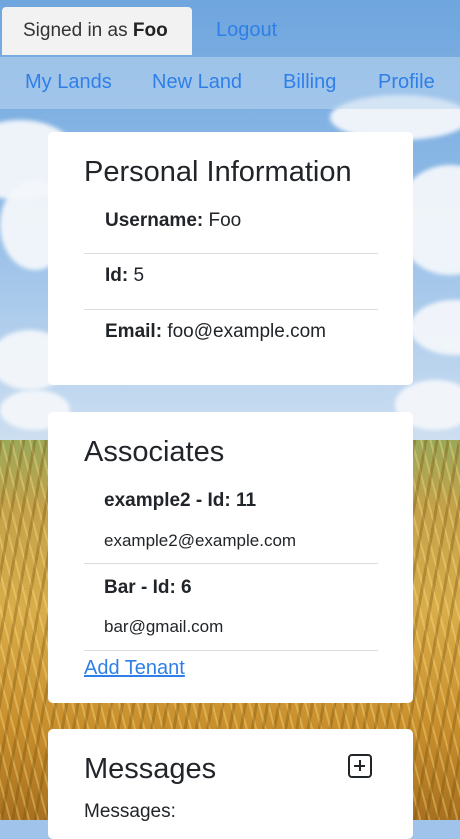 The height and width of the screenshot is (839, 460). What do you see at coordinates (231, 287) in the screenshot?
I see `id-row: Id: 5` at bounding box center [231, 287].